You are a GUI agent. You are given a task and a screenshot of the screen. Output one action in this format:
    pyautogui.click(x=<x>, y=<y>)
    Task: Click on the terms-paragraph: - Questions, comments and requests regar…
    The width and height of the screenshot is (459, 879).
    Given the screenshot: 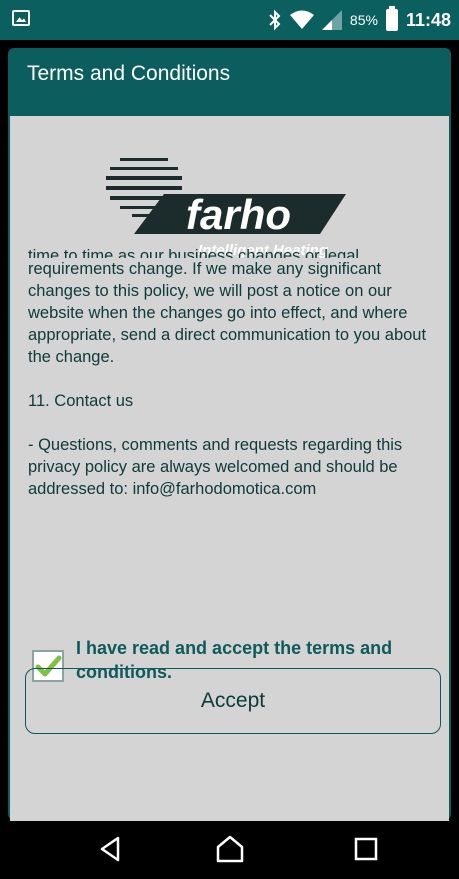 What is the action you would take?
    pyautogui.click(x=215, y=467)
    